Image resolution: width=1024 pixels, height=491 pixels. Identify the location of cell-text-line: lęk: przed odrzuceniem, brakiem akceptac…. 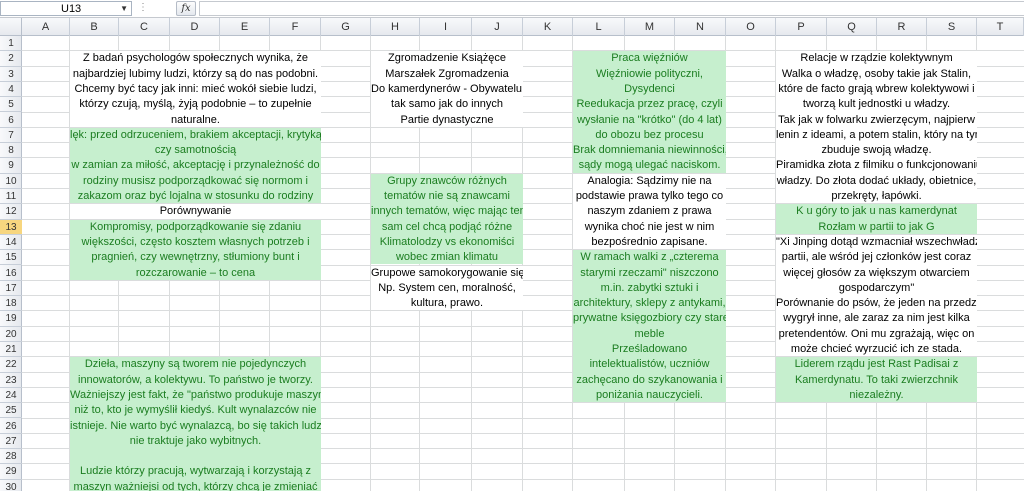
(195, 134).